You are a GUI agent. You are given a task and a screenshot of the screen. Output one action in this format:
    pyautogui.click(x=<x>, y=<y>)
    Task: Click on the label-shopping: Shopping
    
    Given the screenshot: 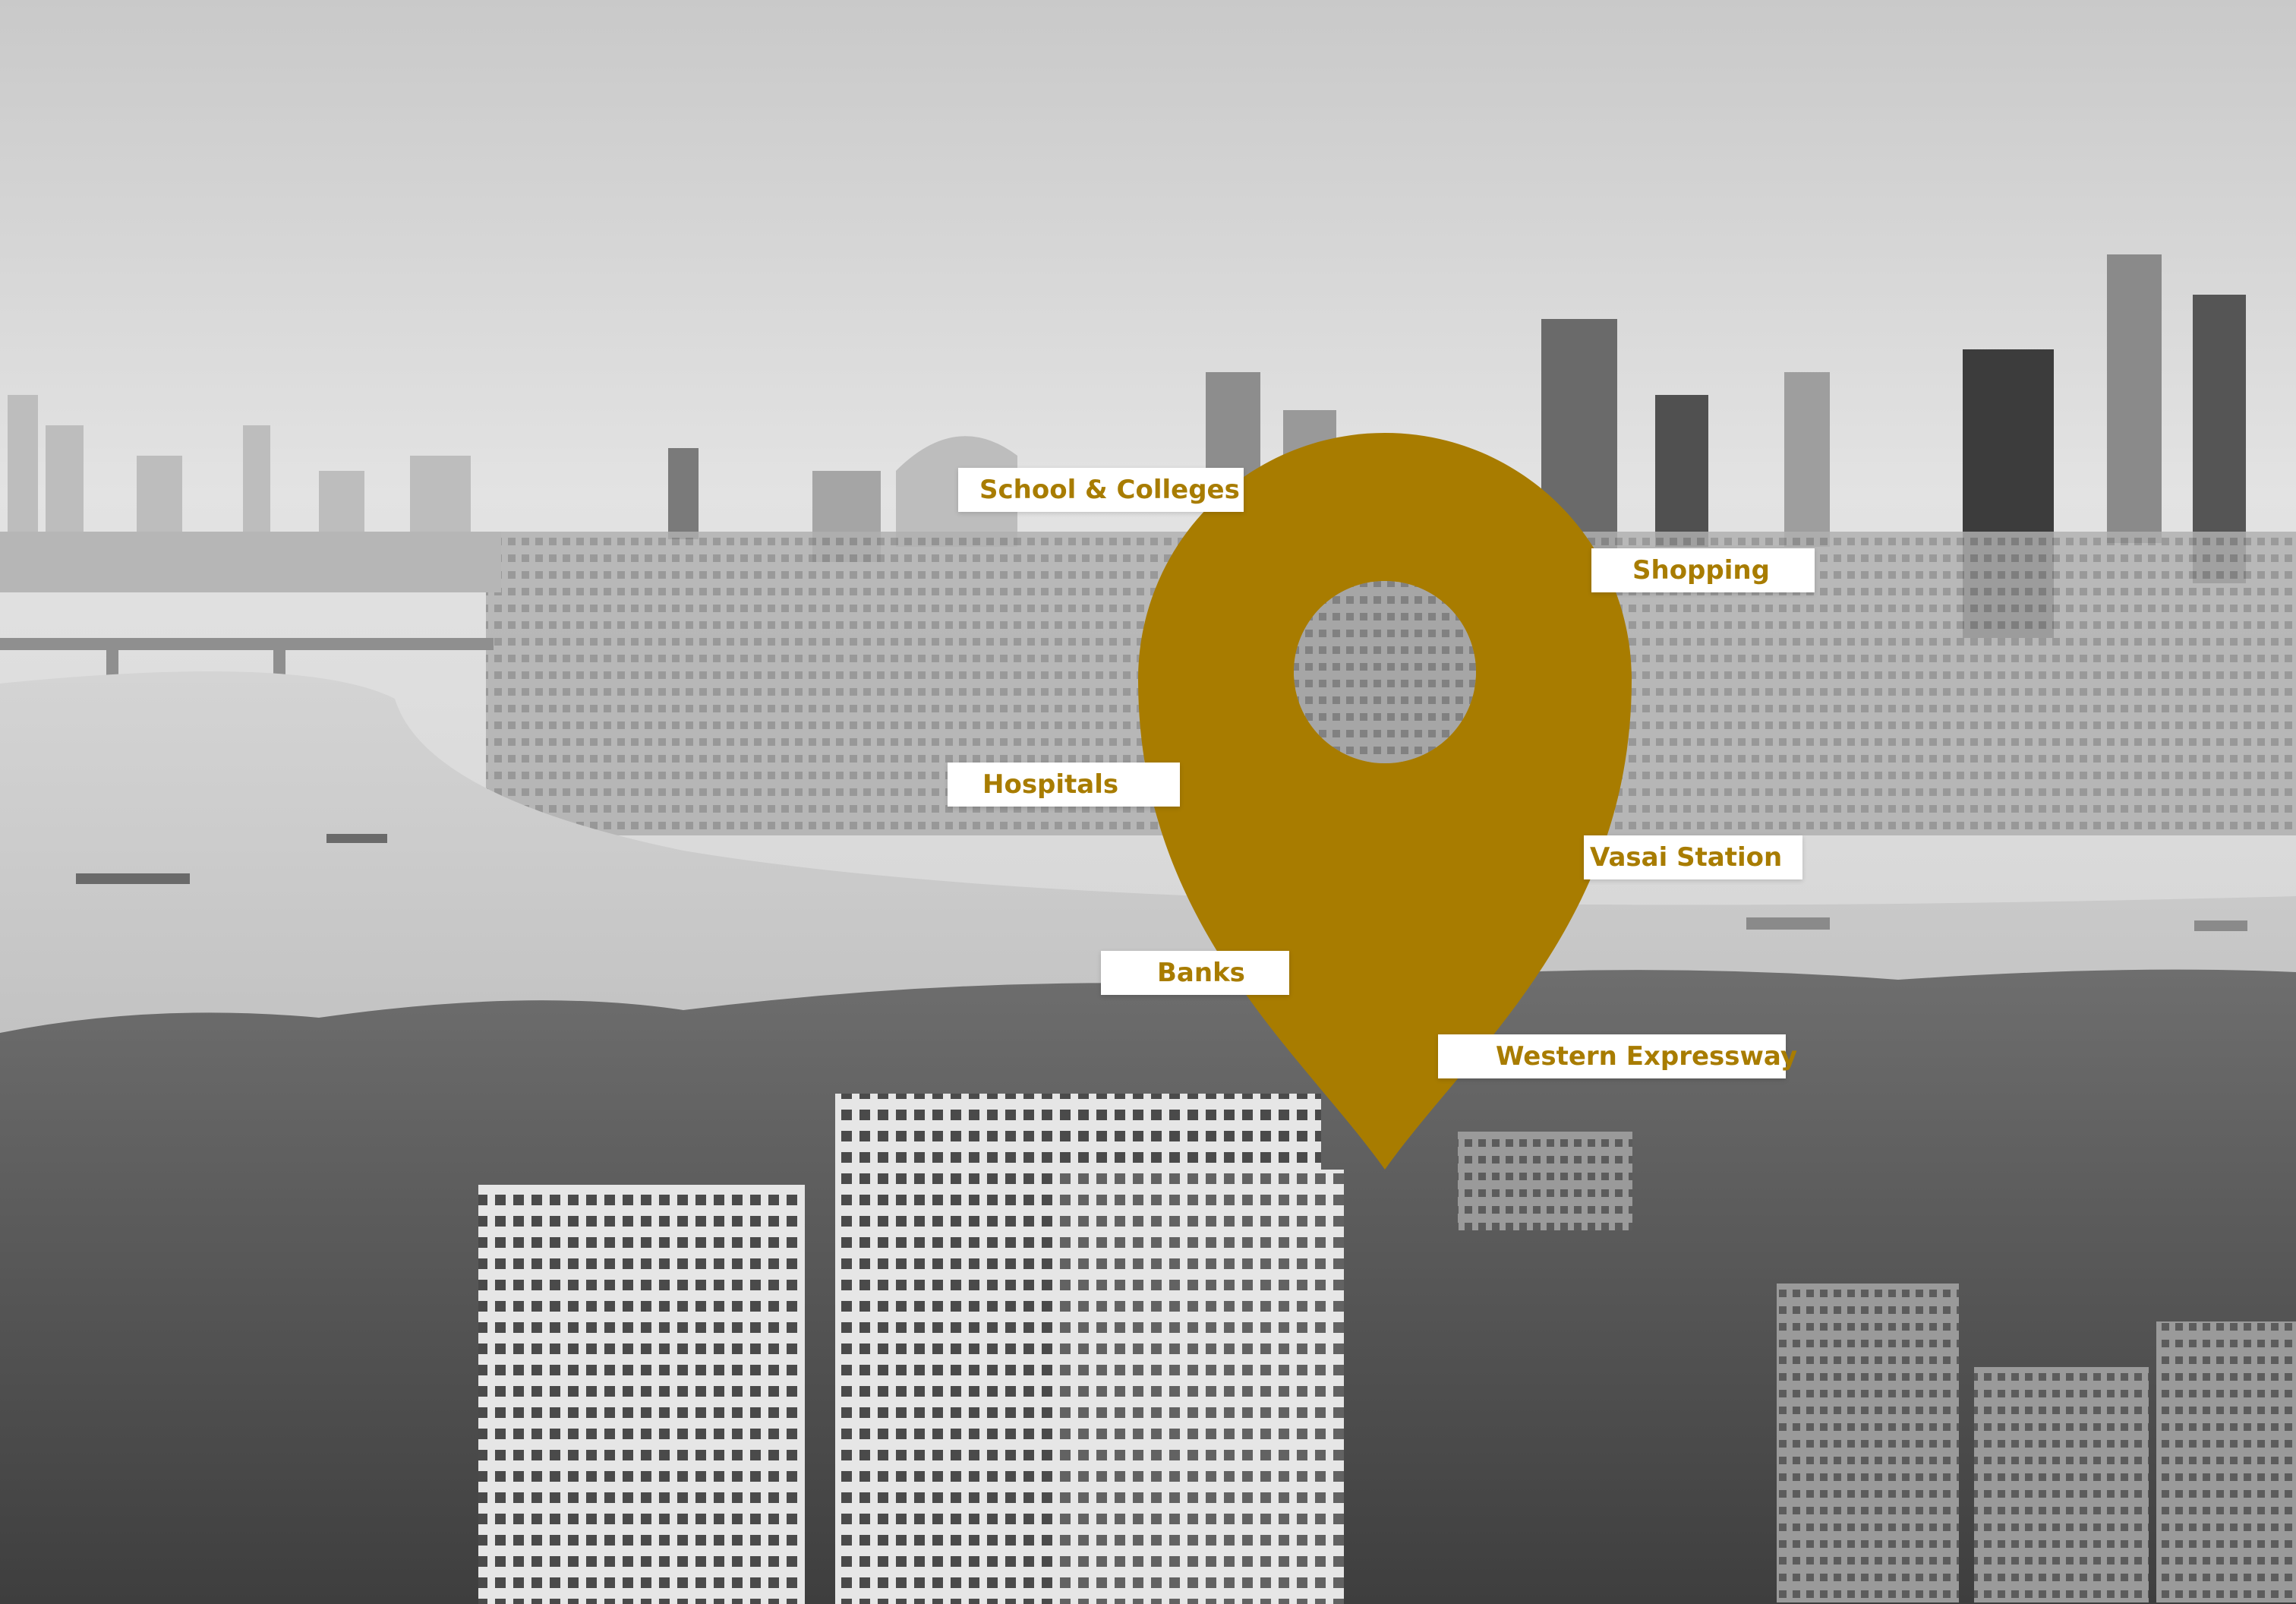 What is the action you would take?
    pyautogui.click(x=1703, y=570)
    